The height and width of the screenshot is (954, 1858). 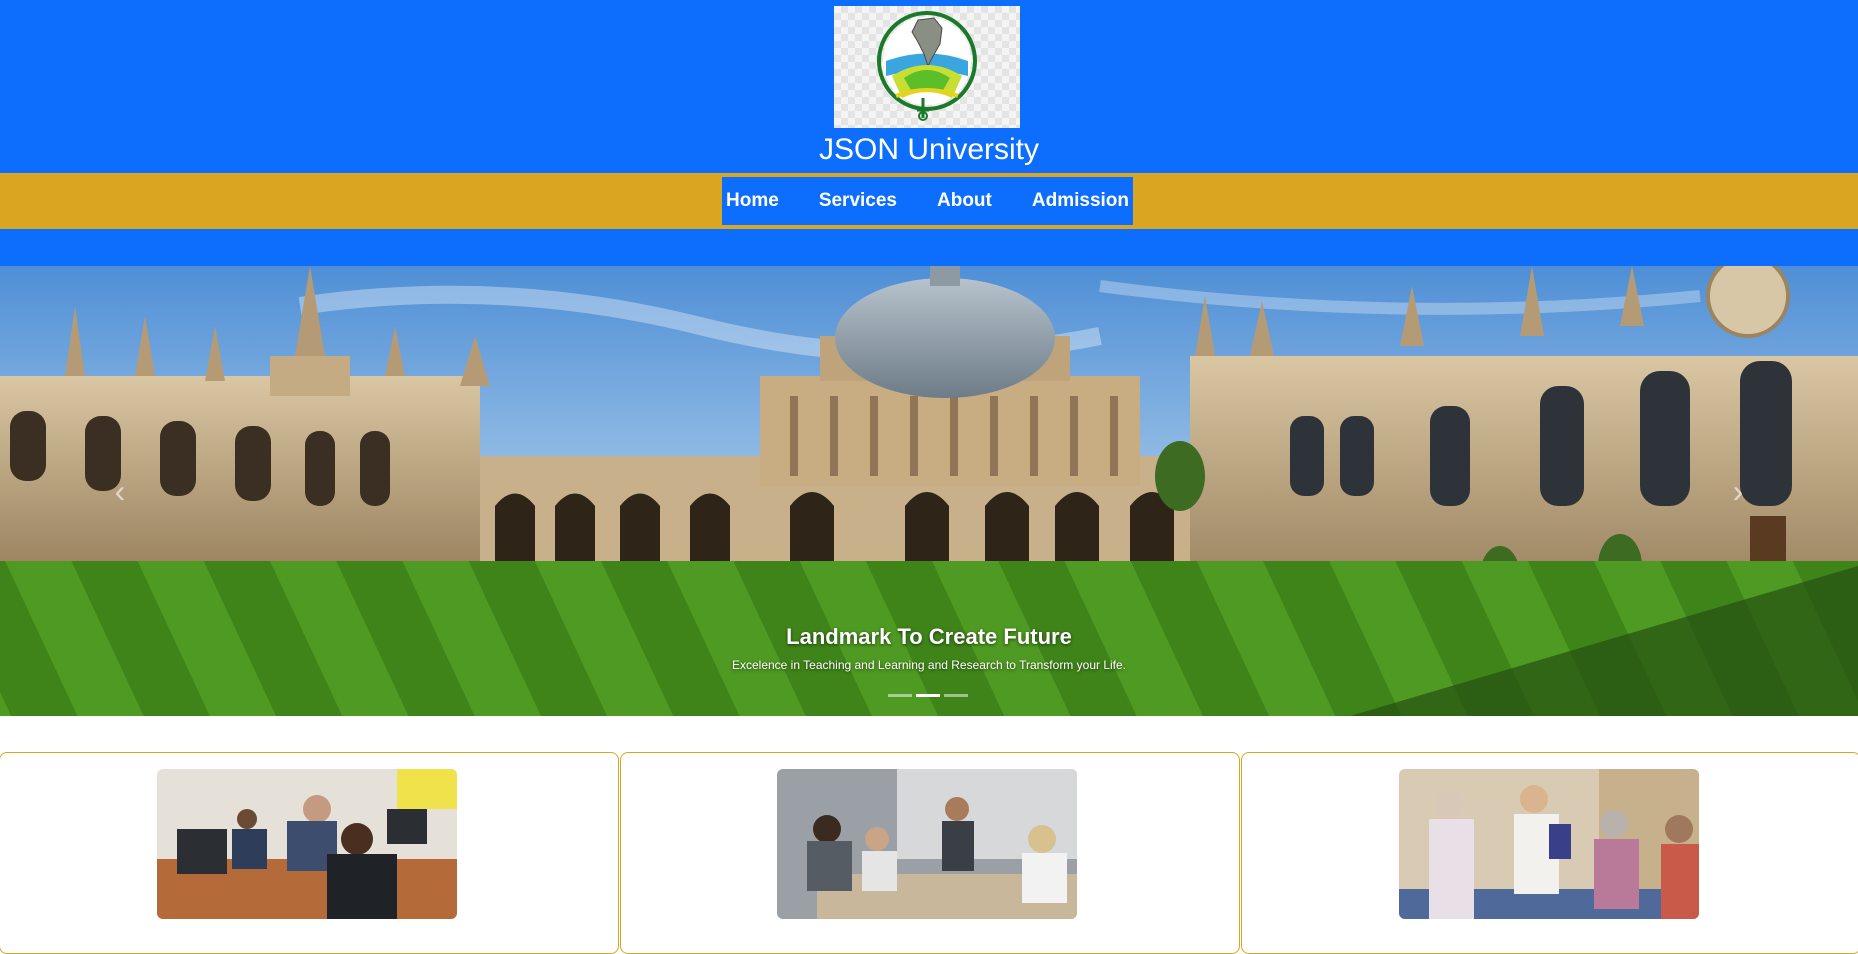 What do you see at coordinates (927, 844) in the screenshot?
I see `classroom-presentation-photo` at bounding box center [927, 844].